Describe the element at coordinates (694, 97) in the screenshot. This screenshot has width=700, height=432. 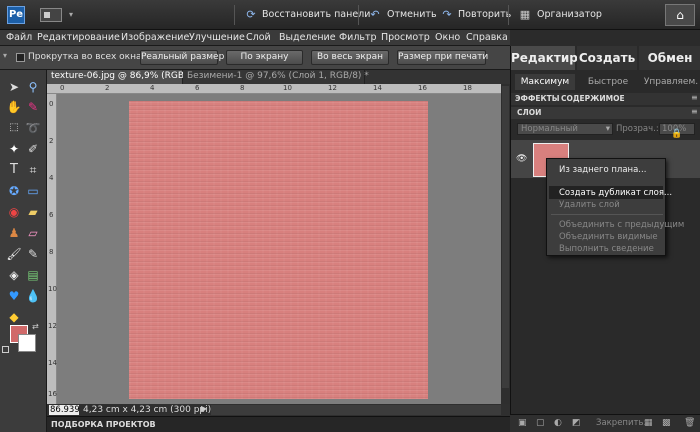
I see `panel-menu-icon: ≡` at that location.